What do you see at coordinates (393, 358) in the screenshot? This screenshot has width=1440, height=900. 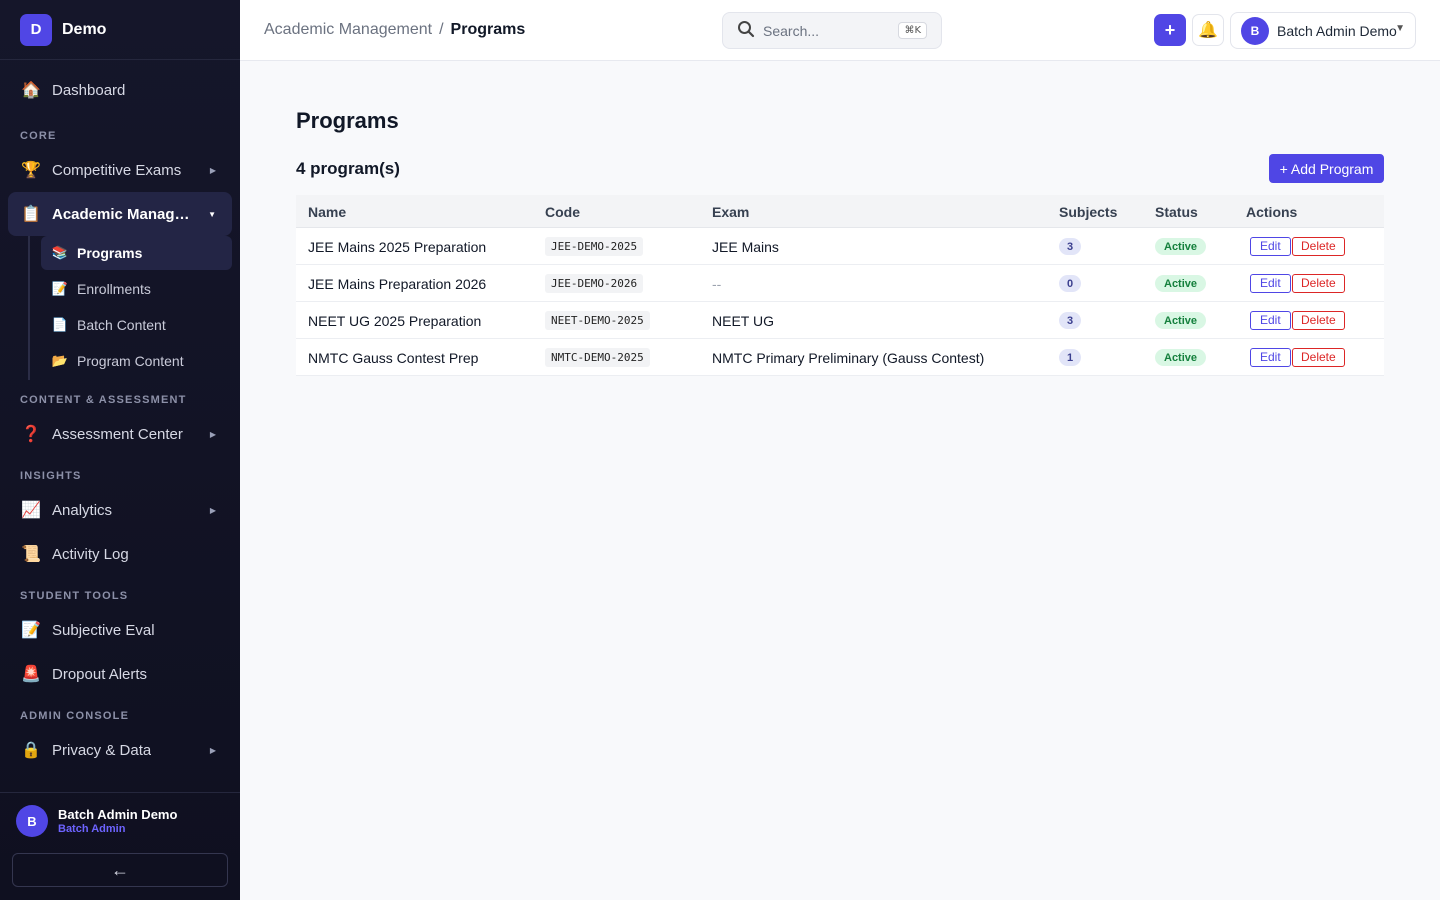 I see `cell-name: NMTC Gauss Contest Prep` at bounding box center [393, 358].